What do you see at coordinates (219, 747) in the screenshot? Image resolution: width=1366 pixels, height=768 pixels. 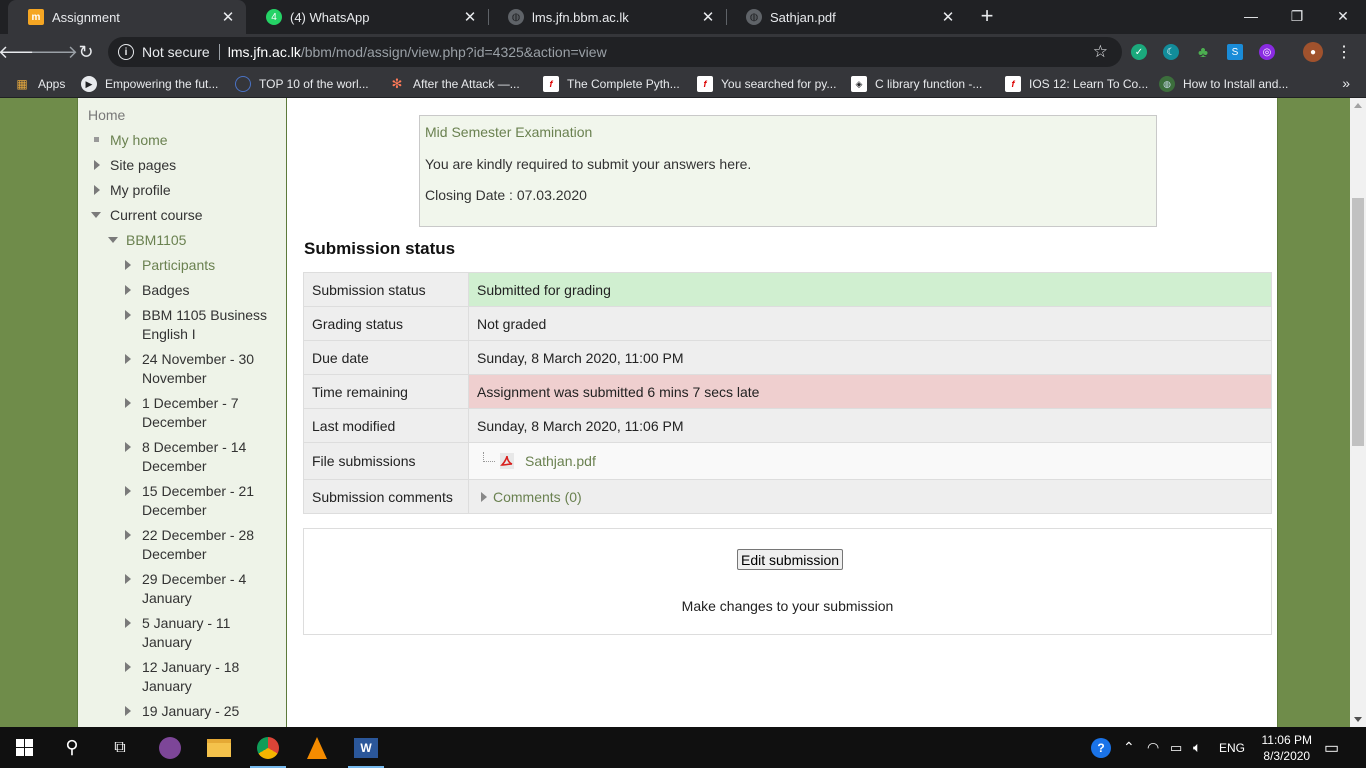 I see `file-explorer-icon` at bounding box center [219, 747].